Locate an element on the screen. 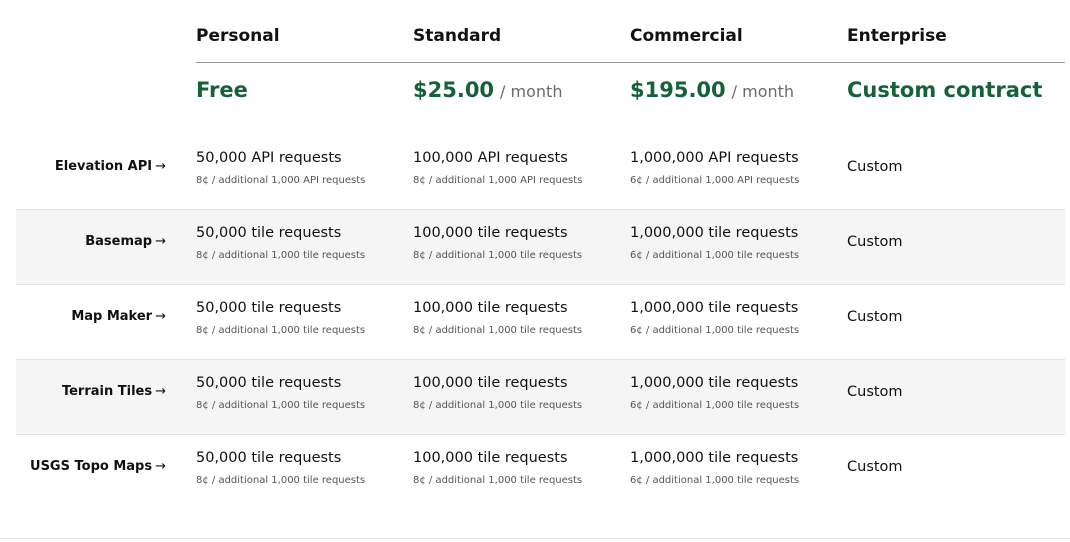  plan-header-row: Personal Standard Commercial Enterprise is located at coordinates (630, 43).